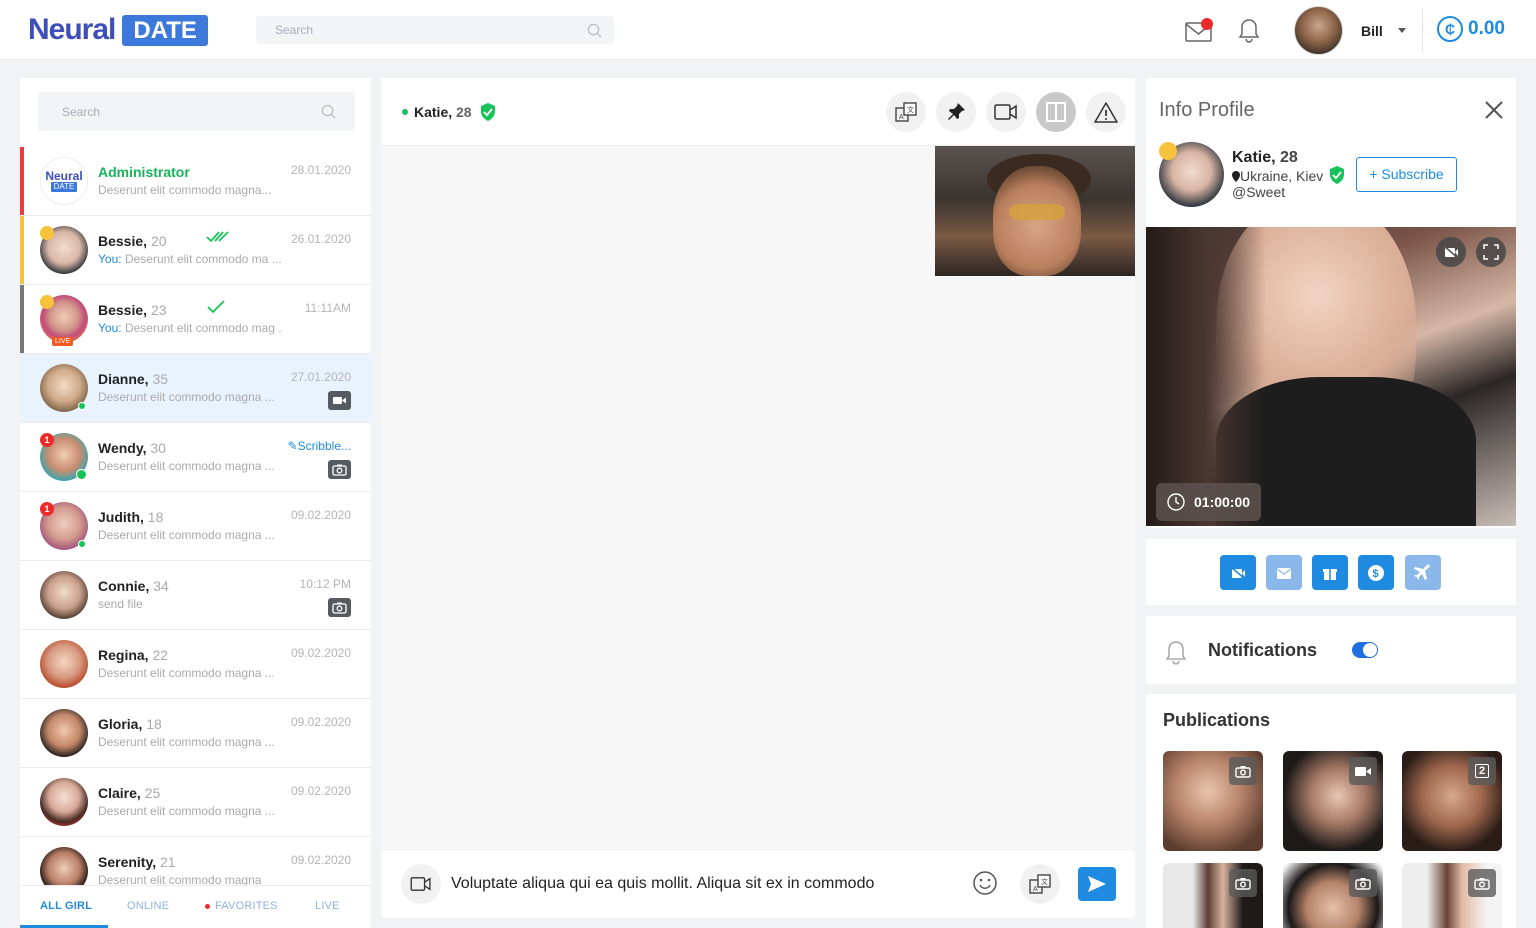 This screenshot has height=928, width=1536. Describe the element at coordinates (1106, 112) in the screenshot. I see `report-button` at that location.